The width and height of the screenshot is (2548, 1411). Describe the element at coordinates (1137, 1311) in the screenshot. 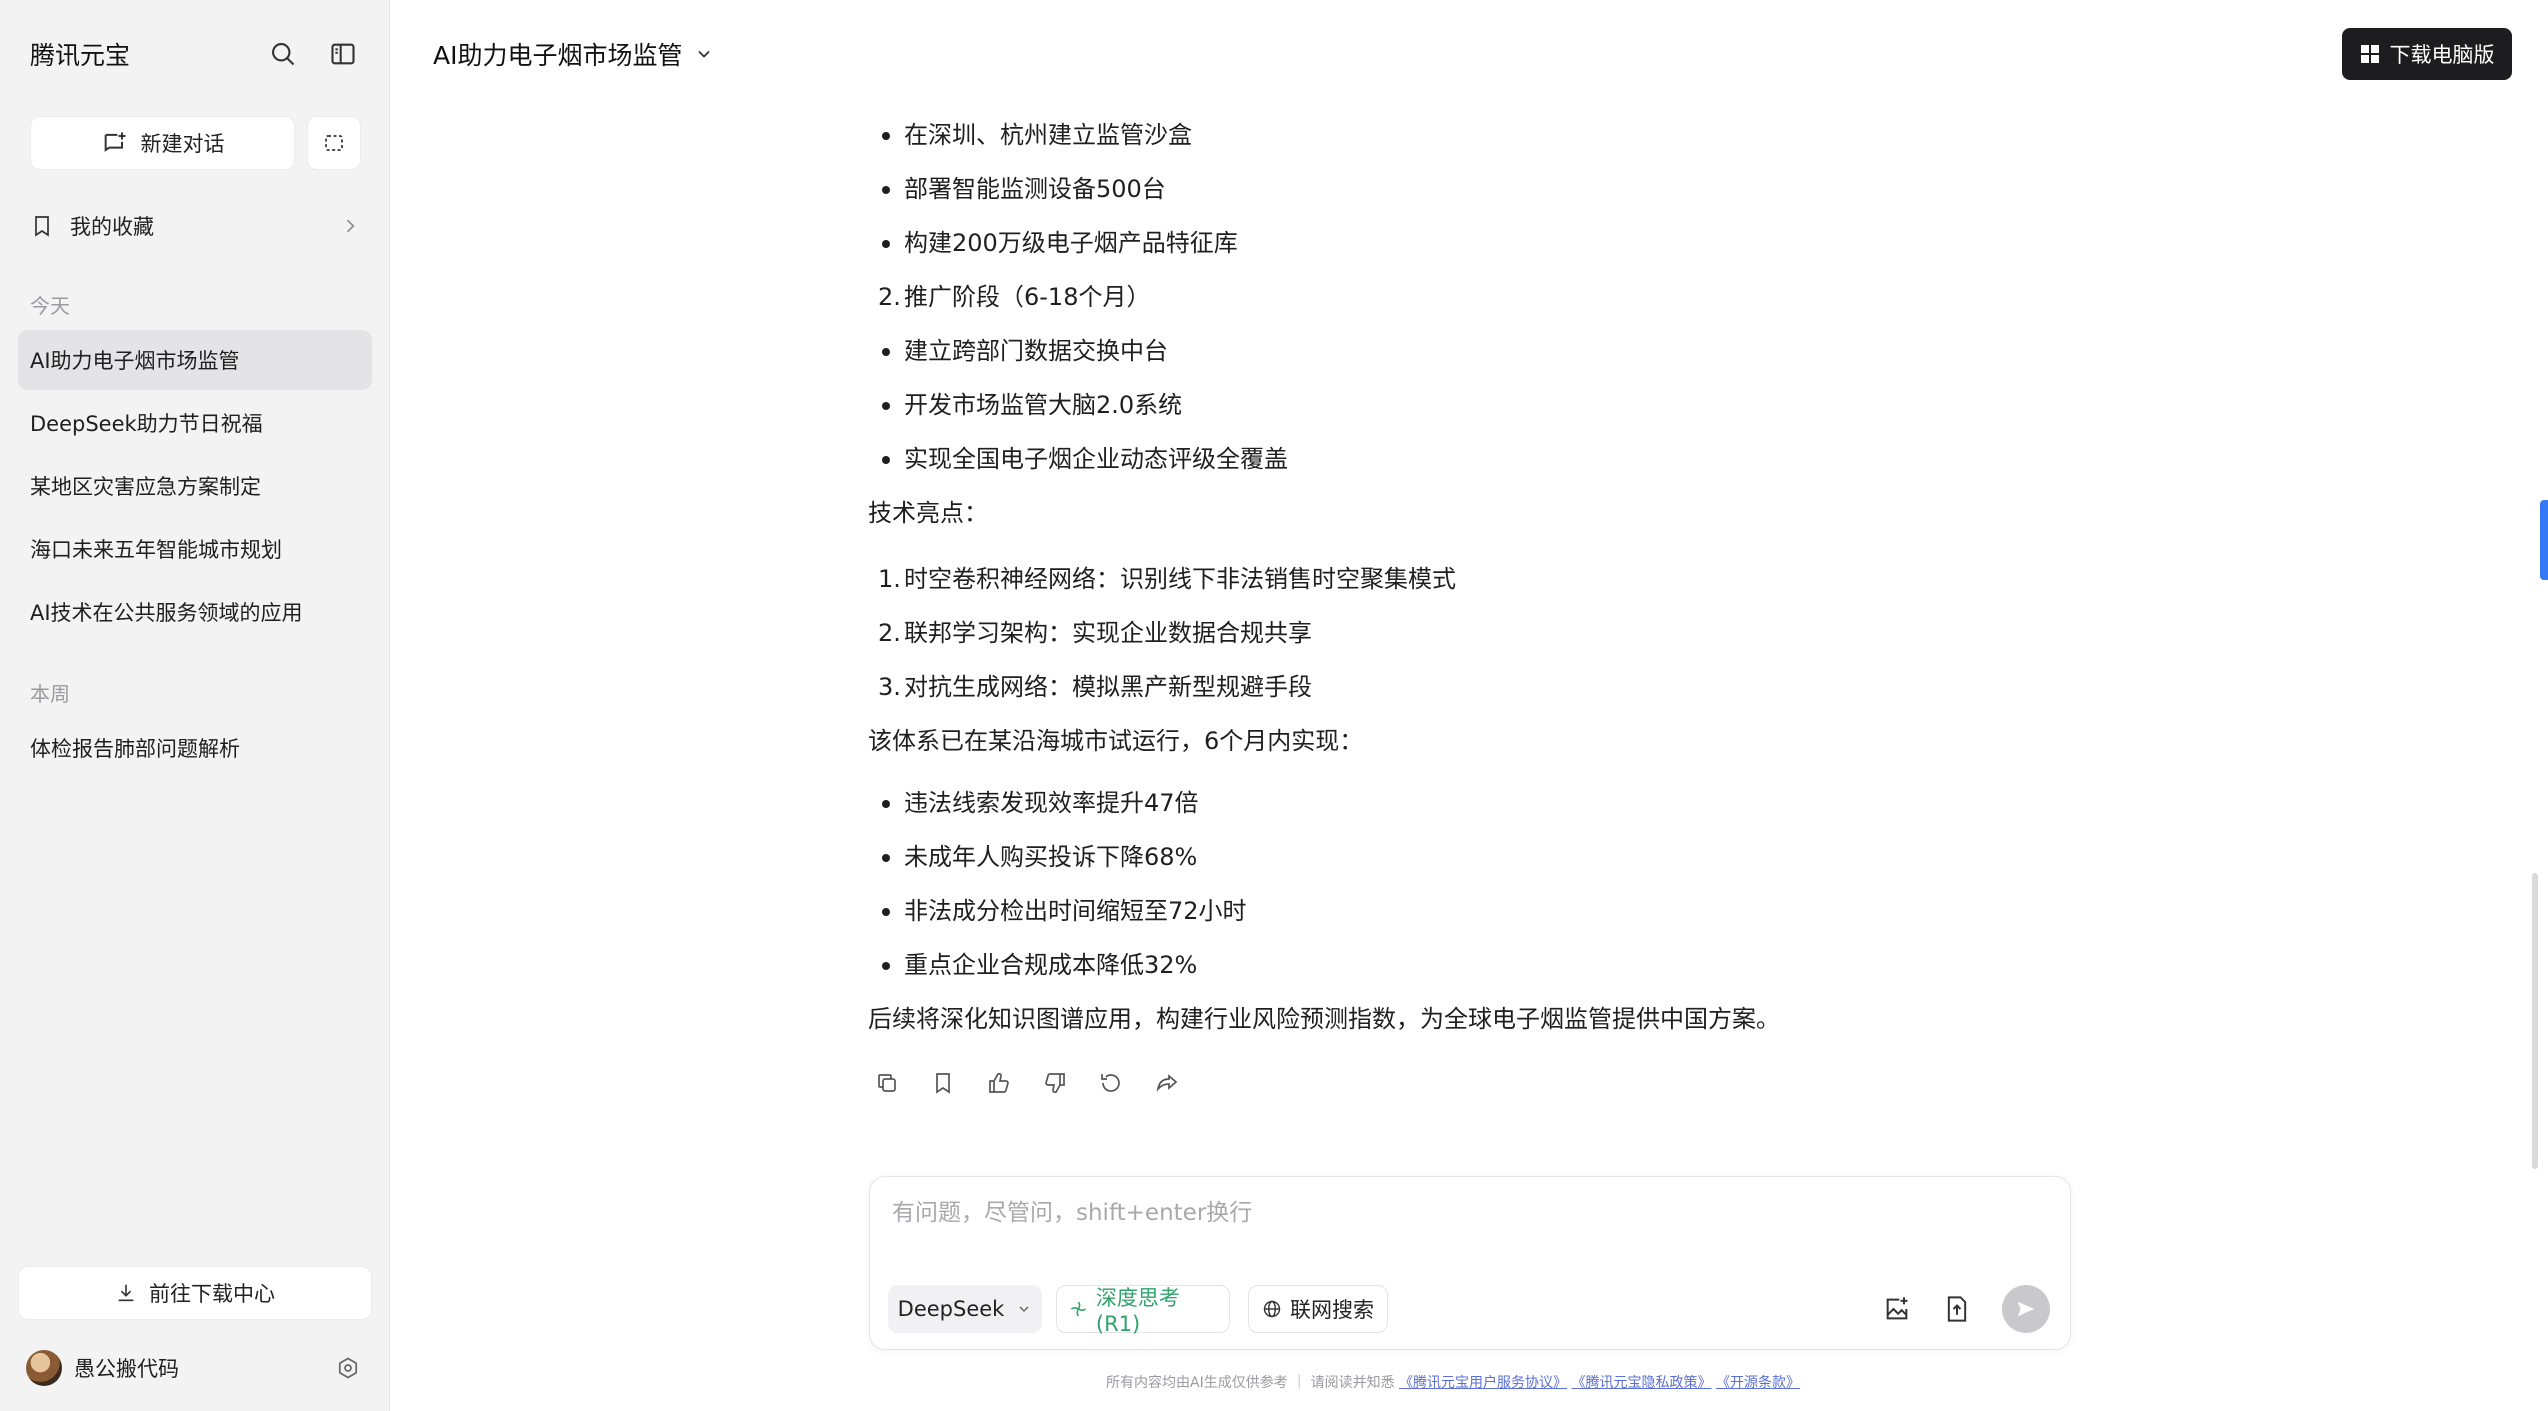

I see `deep-think-label: 深度思考(R1)` at that location.